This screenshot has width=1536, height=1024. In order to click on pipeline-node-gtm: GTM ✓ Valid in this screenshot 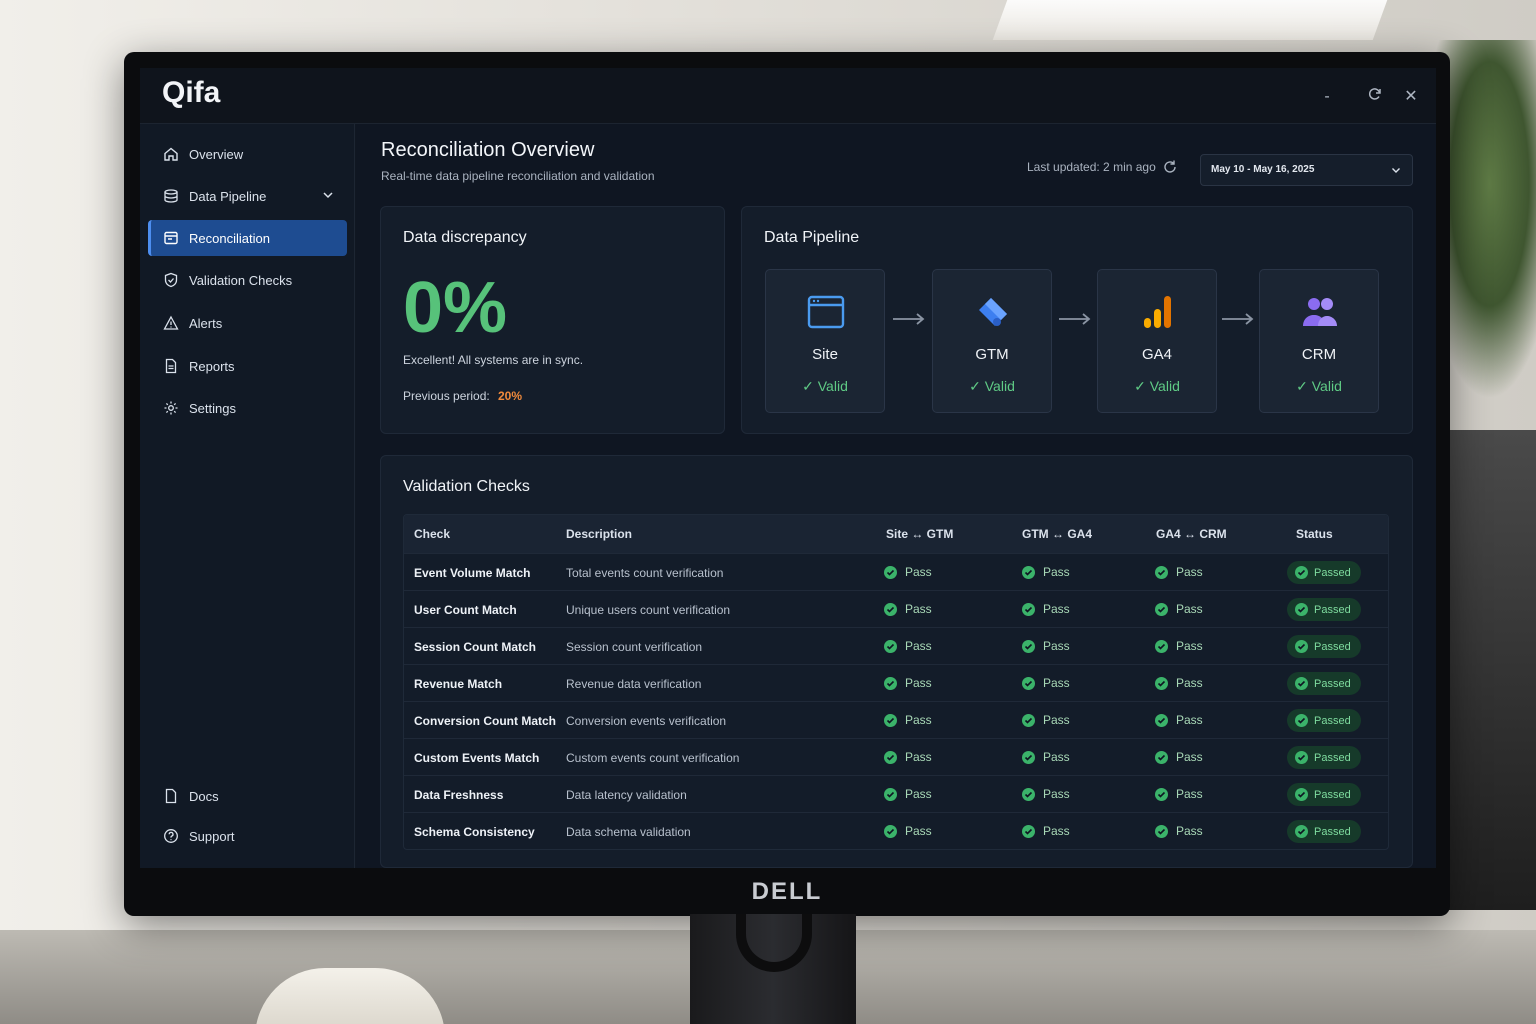, I will do `click(992, 341)`.